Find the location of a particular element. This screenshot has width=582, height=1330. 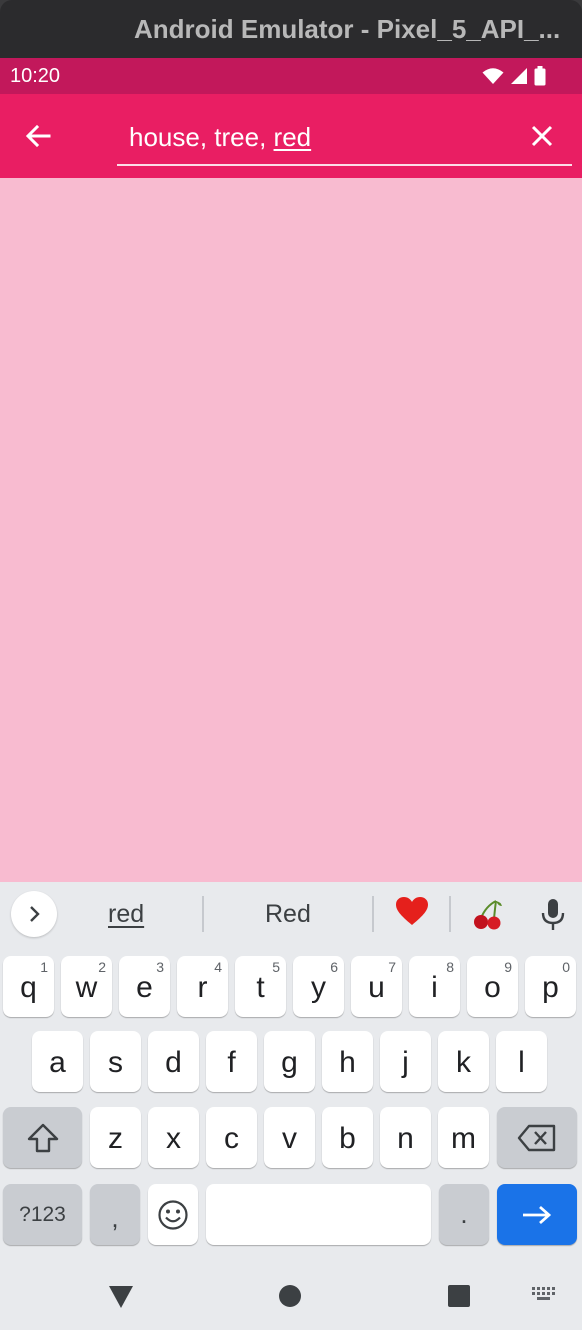

key-g: g is located at coordinates (289, 1061).